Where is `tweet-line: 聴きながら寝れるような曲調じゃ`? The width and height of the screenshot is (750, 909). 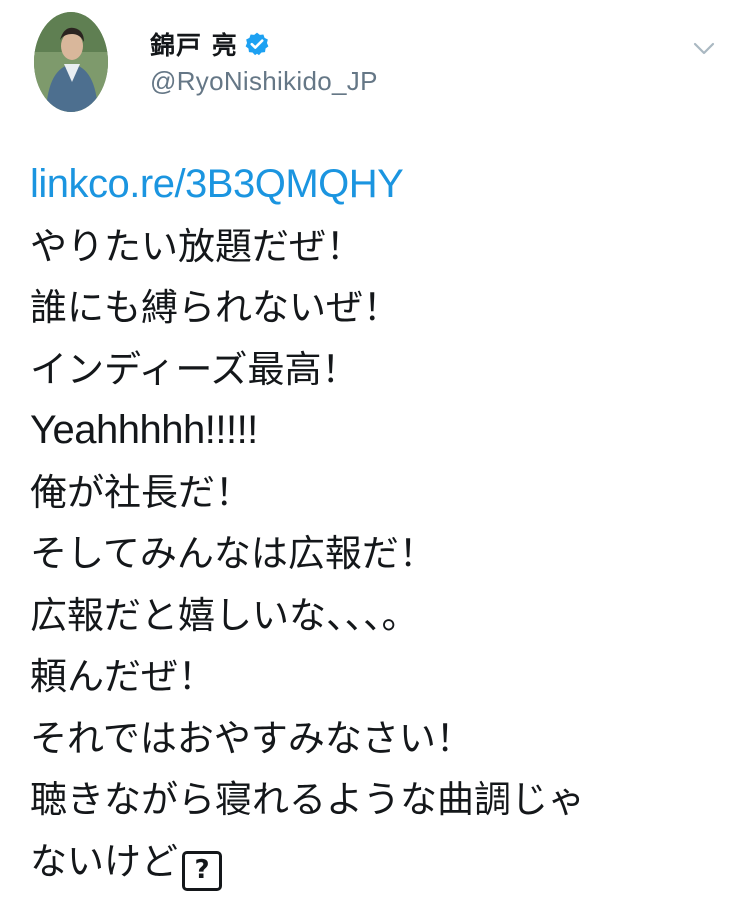
tweet-line: 聴きながら寝れるような曲調じゃ is located at coordinates (307, 799).